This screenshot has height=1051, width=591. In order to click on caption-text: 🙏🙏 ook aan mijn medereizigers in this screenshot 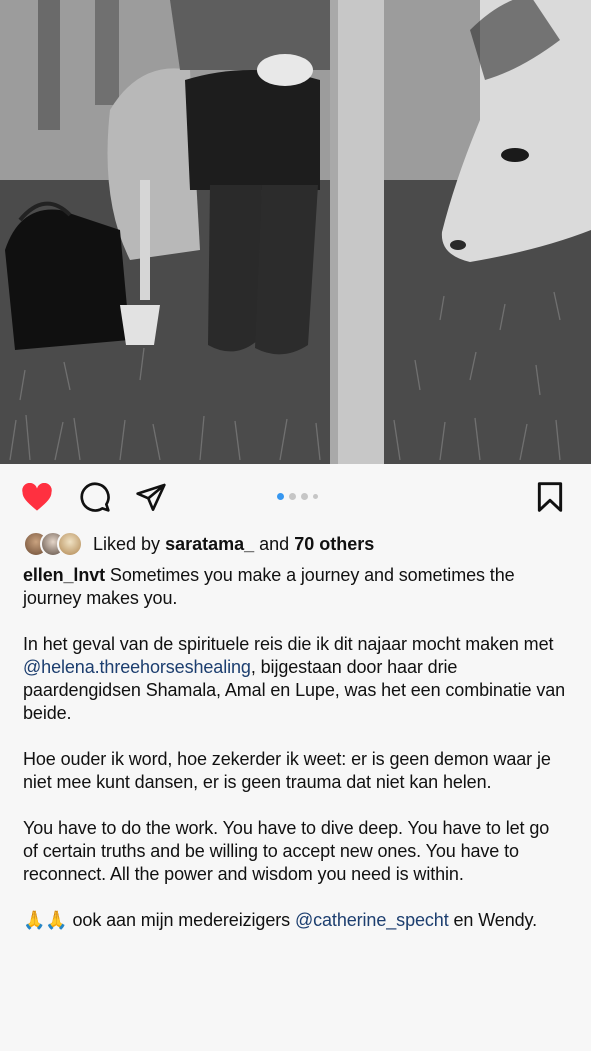, I will do `click(159, 920)`.